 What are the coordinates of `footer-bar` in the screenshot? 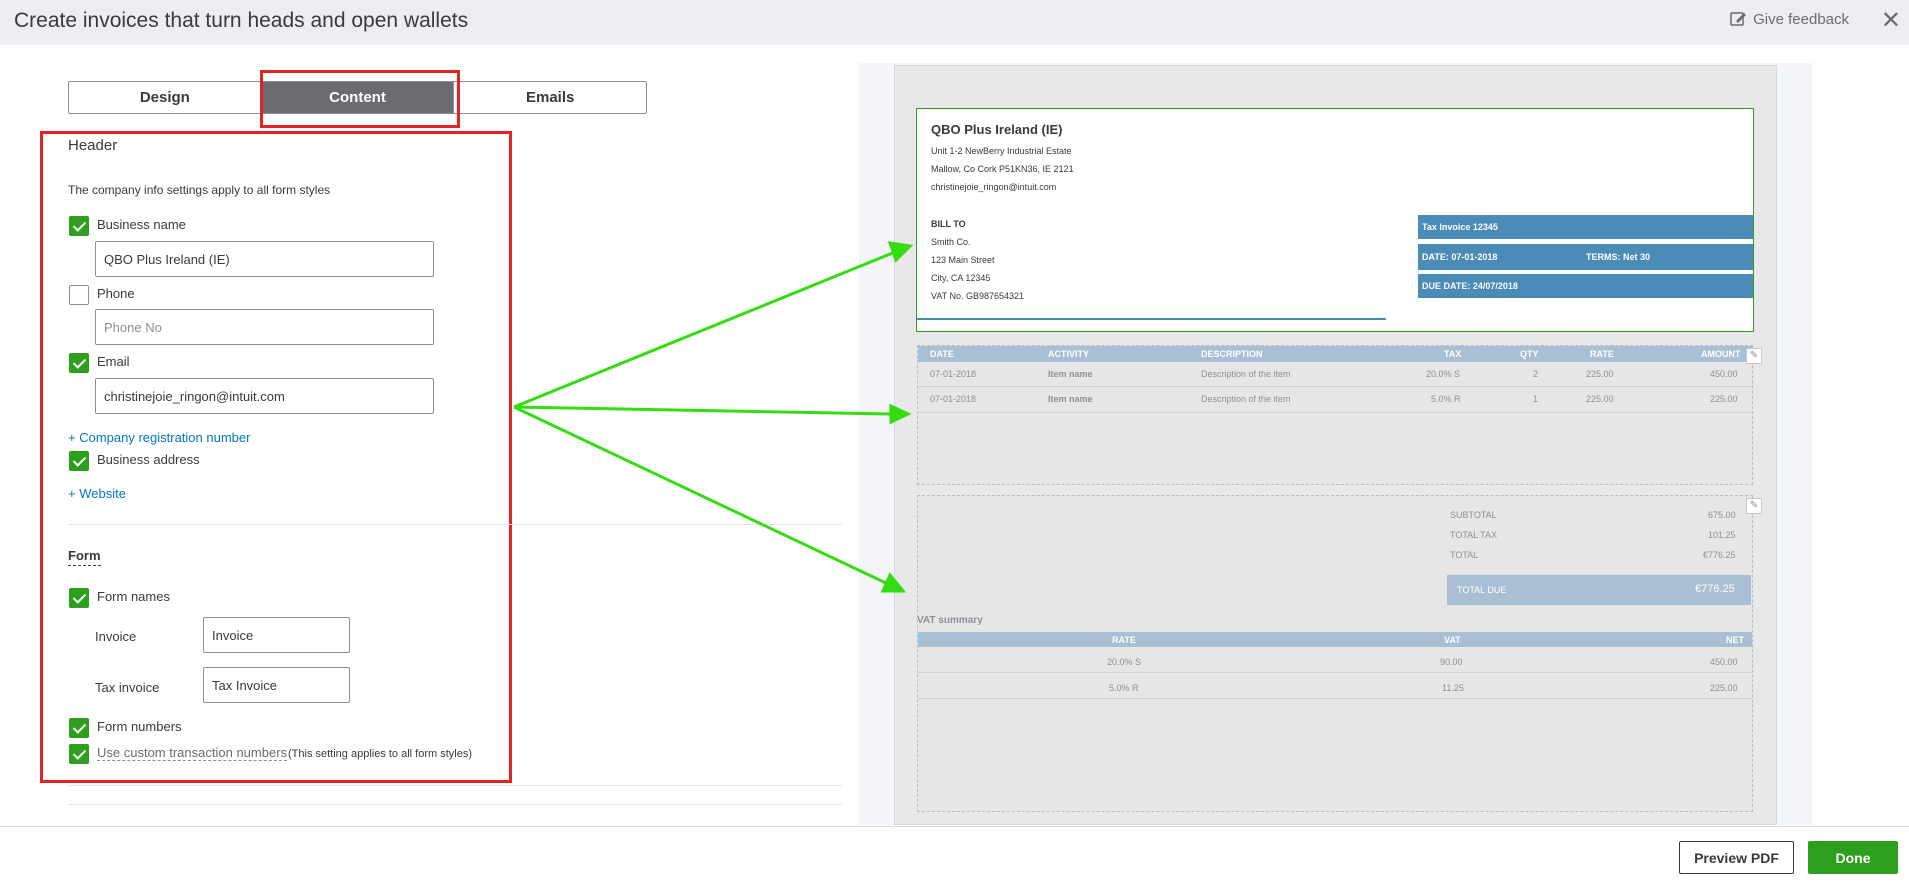 It's located at (954, 854).